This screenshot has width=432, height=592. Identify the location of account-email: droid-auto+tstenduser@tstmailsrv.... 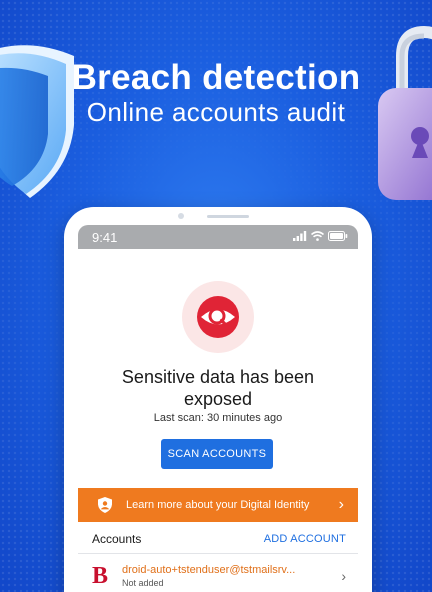
(209, 570).